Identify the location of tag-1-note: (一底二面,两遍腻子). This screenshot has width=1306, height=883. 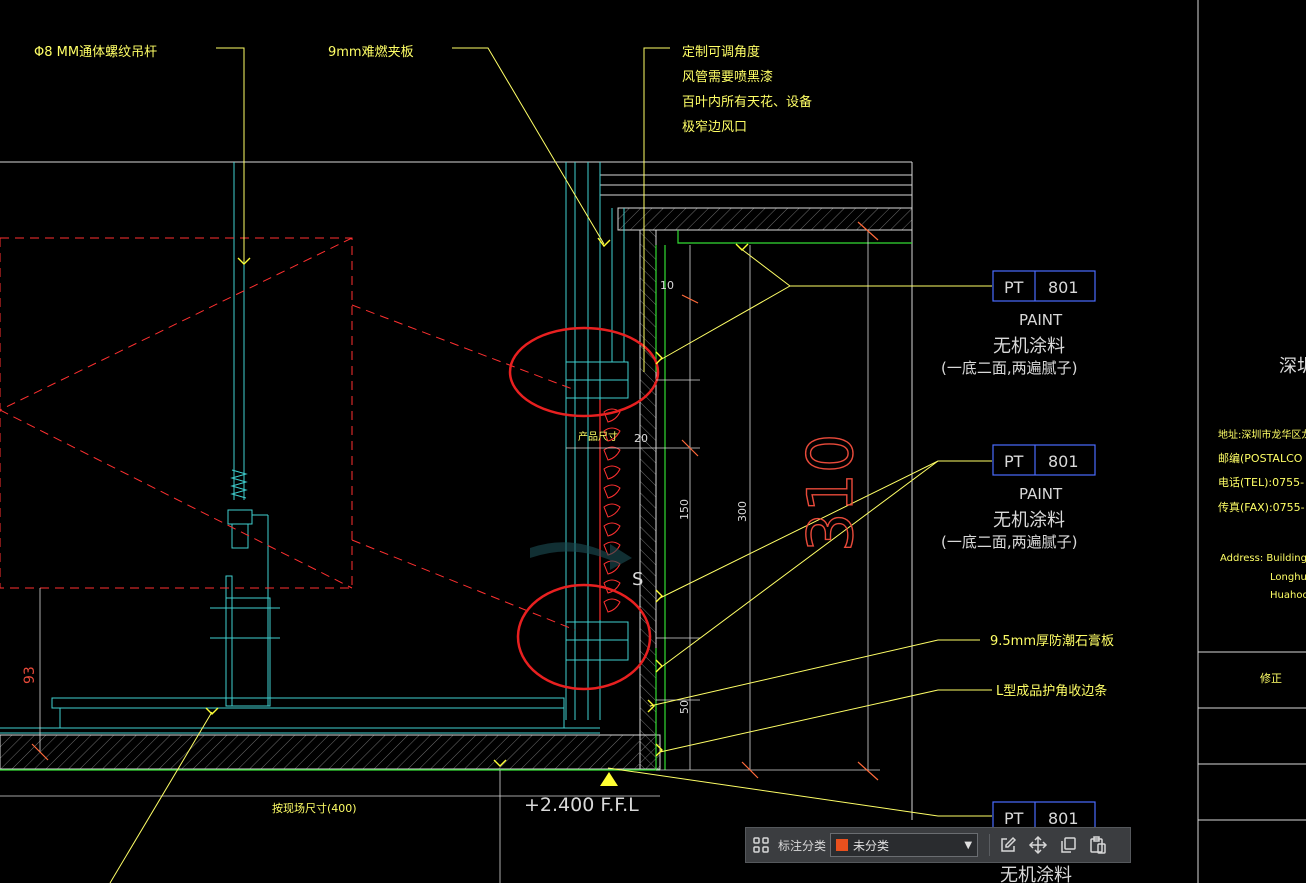
(1009, 368).